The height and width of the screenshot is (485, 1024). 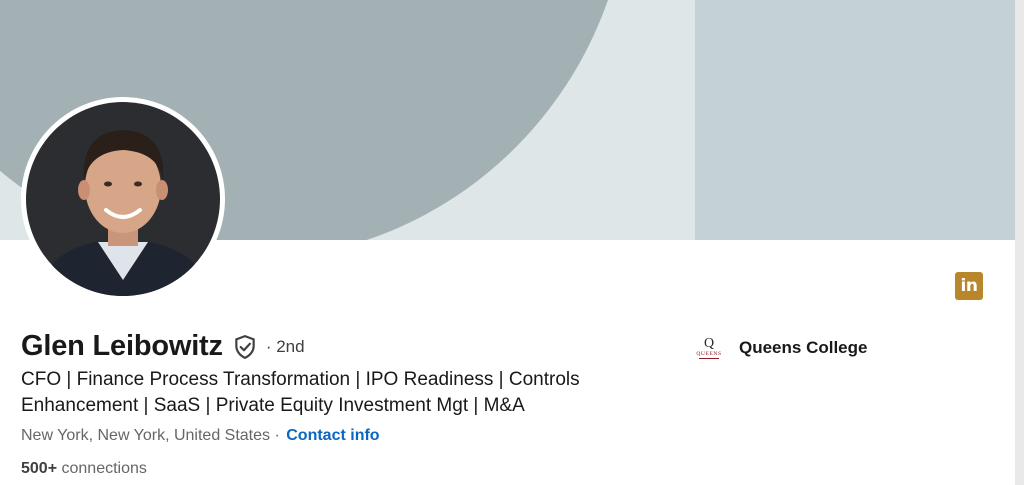 I want to click on linkedin-icon: in, so click(x=969, y=286).